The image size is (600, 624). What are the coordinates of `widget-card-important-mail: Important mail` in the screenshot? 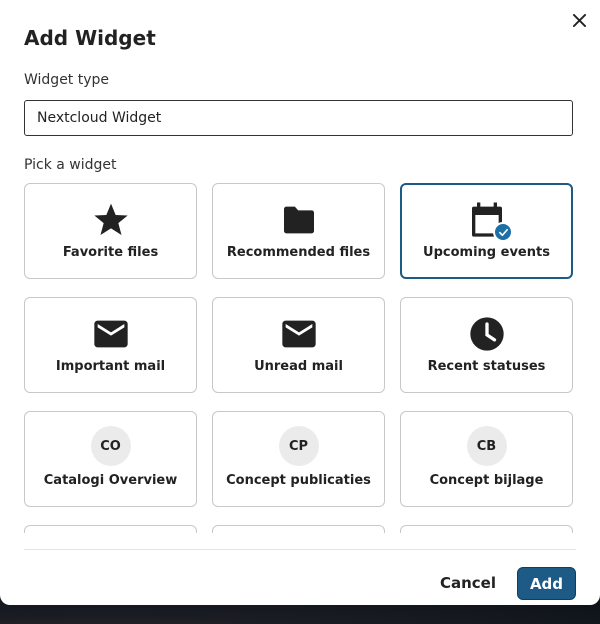 It's located at (110, 345).